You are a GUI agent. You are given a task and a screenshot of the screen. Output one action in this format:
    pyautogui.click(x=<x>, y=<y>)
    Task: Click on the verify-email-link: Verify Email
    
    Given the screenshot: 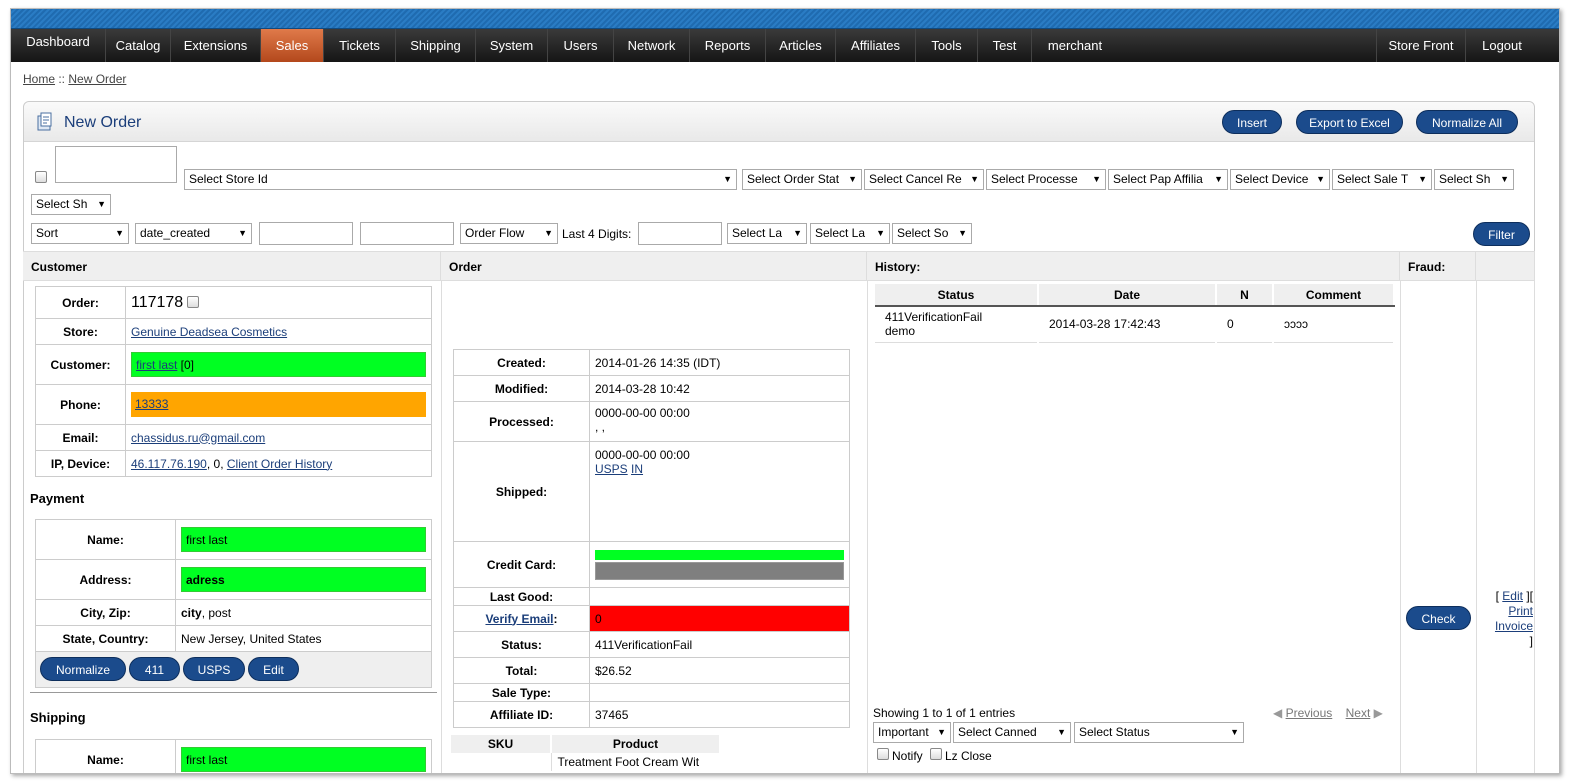 What is the action you would take?
    pyautogui.click(x=519, y=619)
    